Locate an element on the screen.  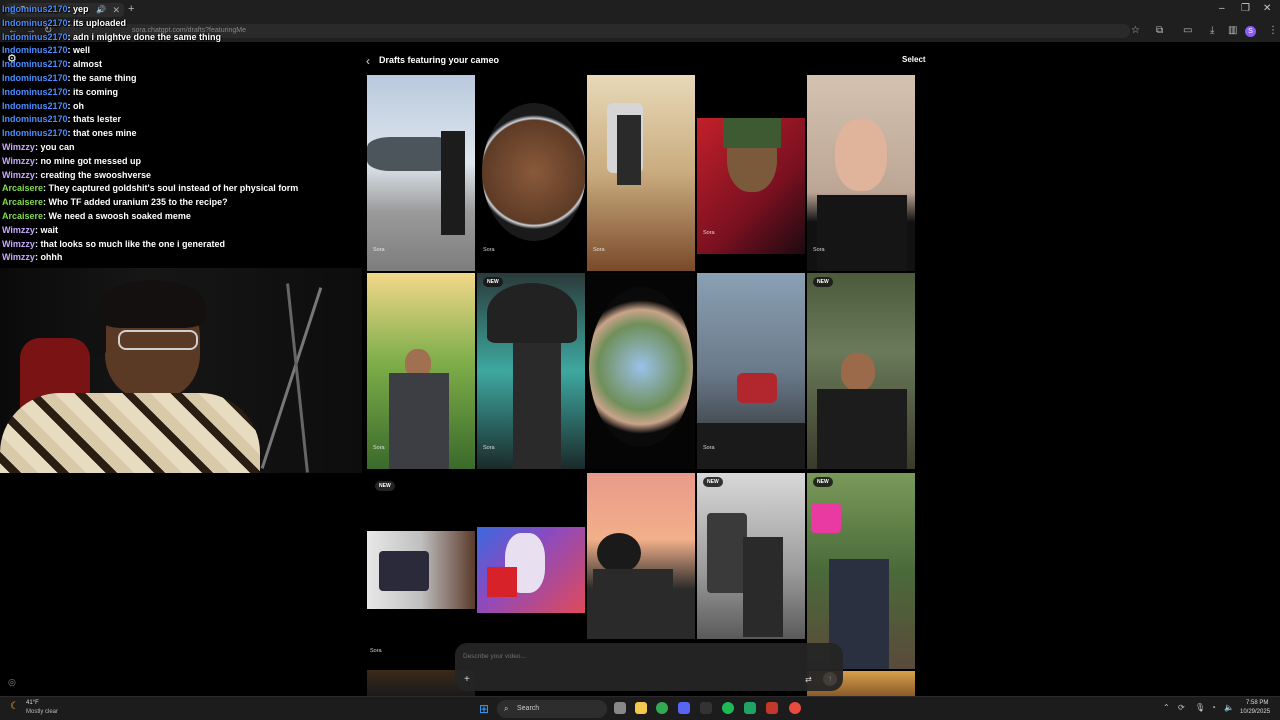
chevron-left-icon: ‹ is located at coordinates (368, 61).